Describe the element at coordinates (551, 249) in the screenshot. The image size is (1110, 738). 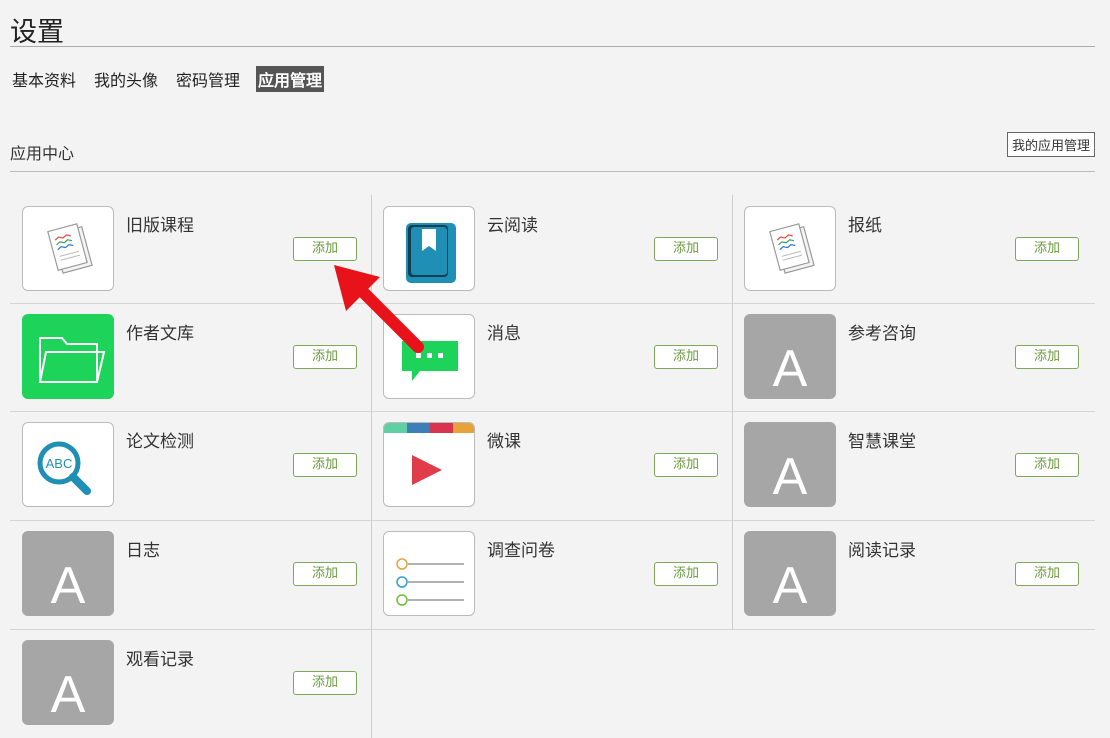
I see `app-card-cloud-reading: 云阅读 添加` at that location.